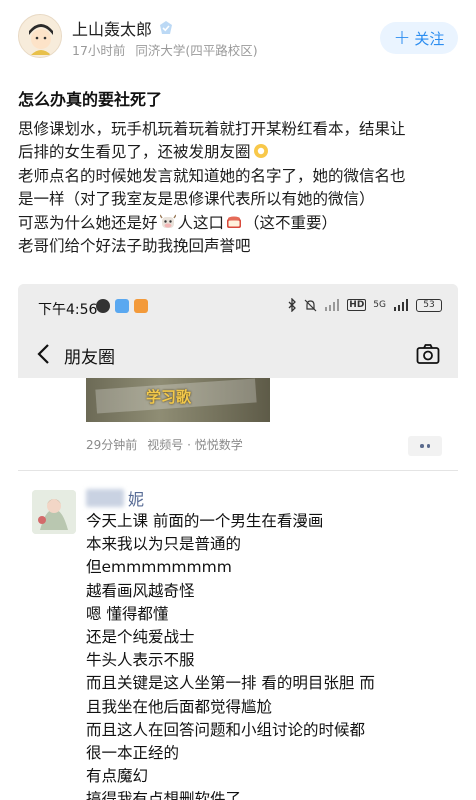 Image resolution: width=476 pixels, height=800 pixels. What do you see at coordinates (159, 567) in the screenshot?
I see `moment-line: 但emmmmmmmm` at bounding box center [159, 567].